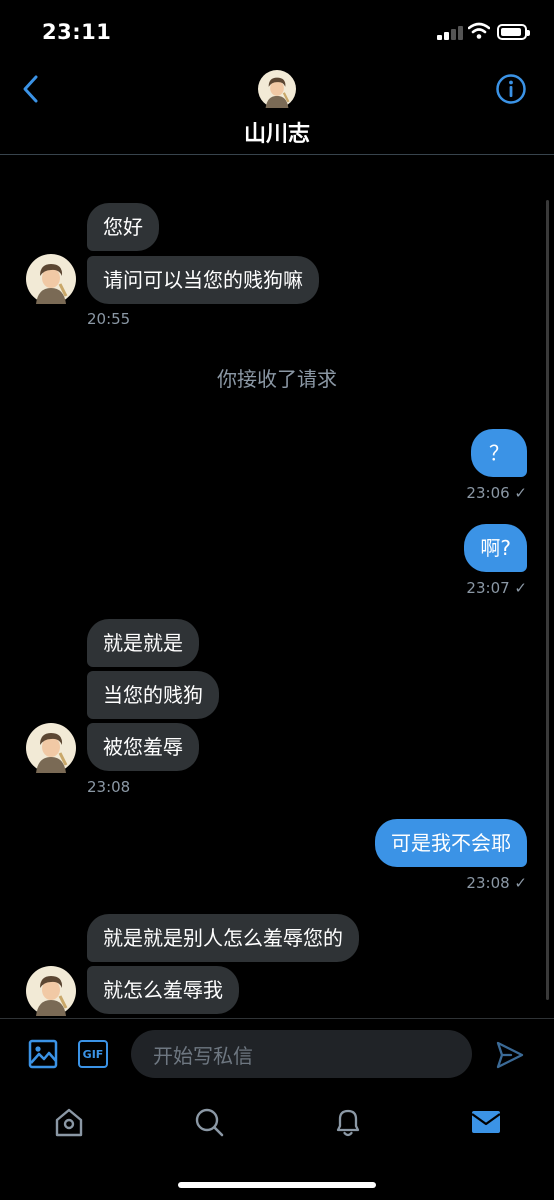 The width and height of the screenshot is (554, 1200). What do you see at coordinates (277, 1185) in the screenshot?
I see `home-indicator` at bounding box center [277, 1185].